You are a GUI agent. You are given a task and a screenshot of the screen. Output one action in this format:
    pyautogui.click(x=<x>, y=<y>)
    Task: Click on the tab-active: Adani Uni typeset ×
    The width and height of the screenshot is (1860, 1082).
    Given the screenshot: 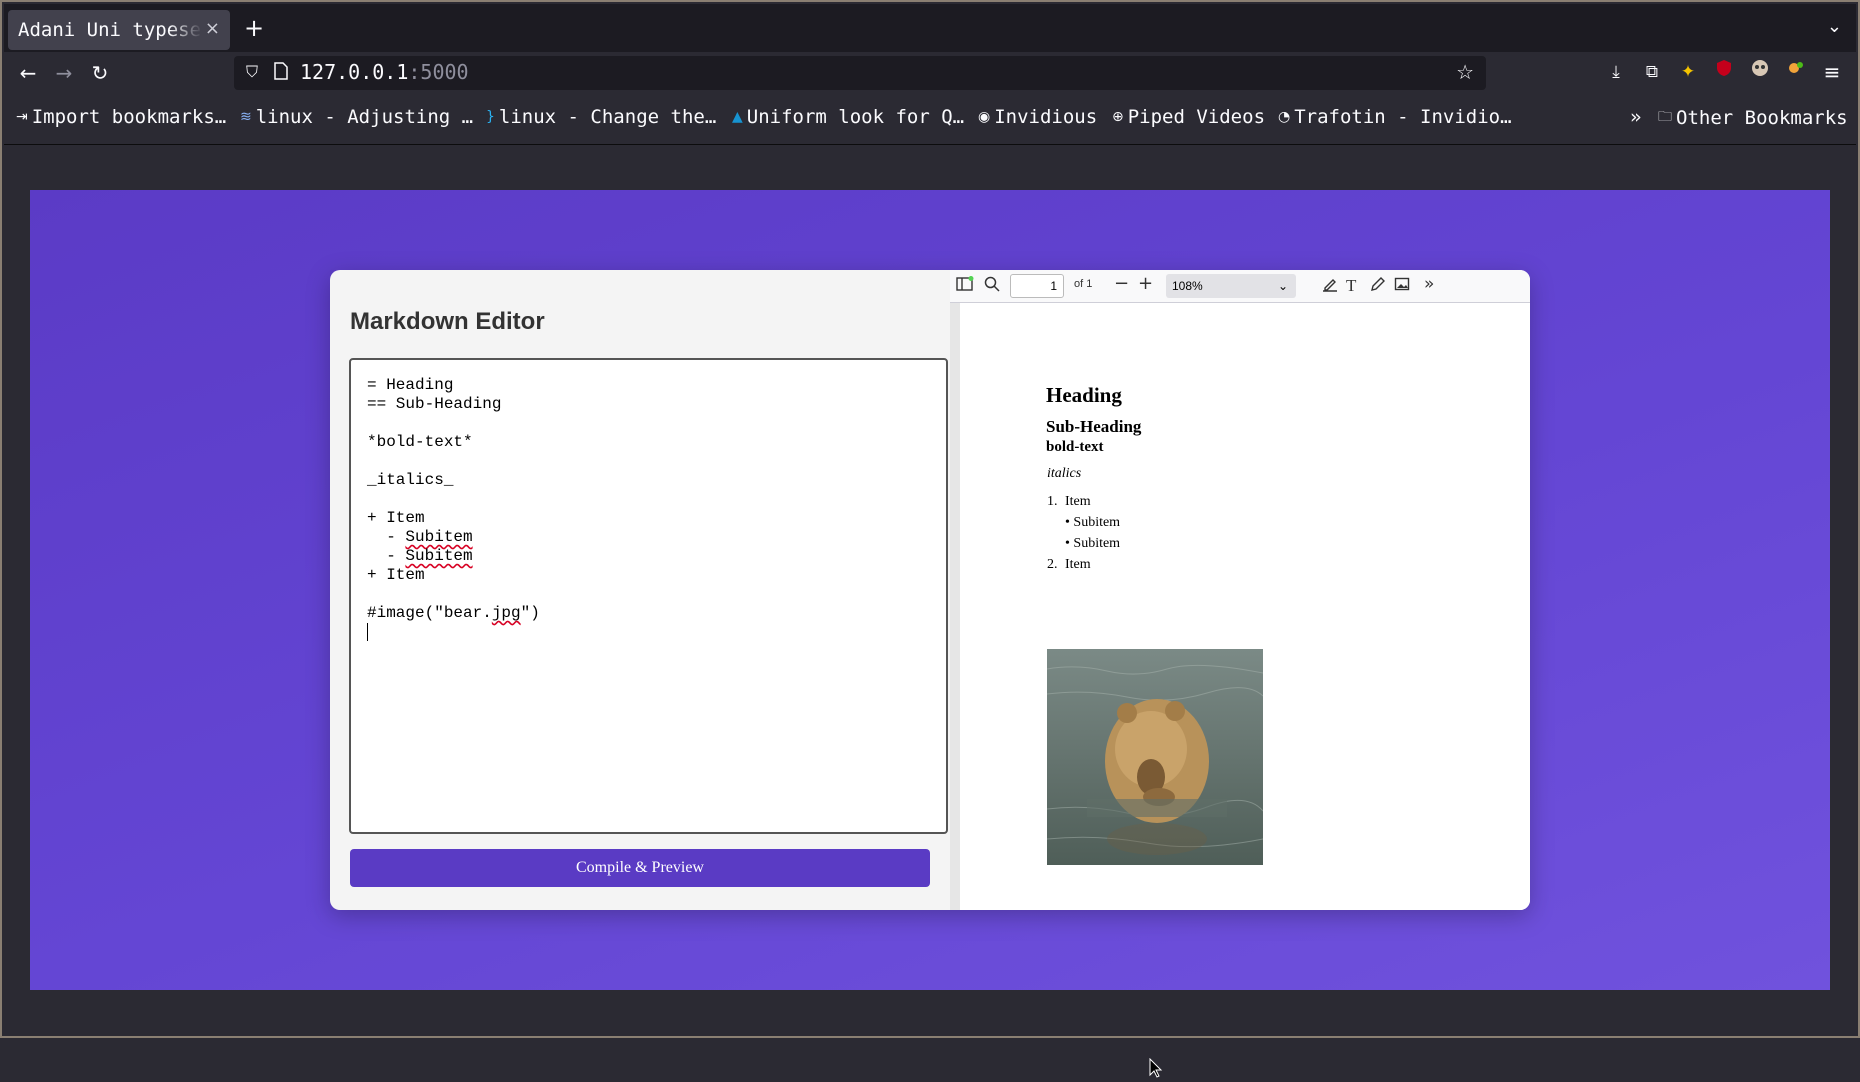 What is the action you would take?
    pyautogui.click(x=119, y=30)
    